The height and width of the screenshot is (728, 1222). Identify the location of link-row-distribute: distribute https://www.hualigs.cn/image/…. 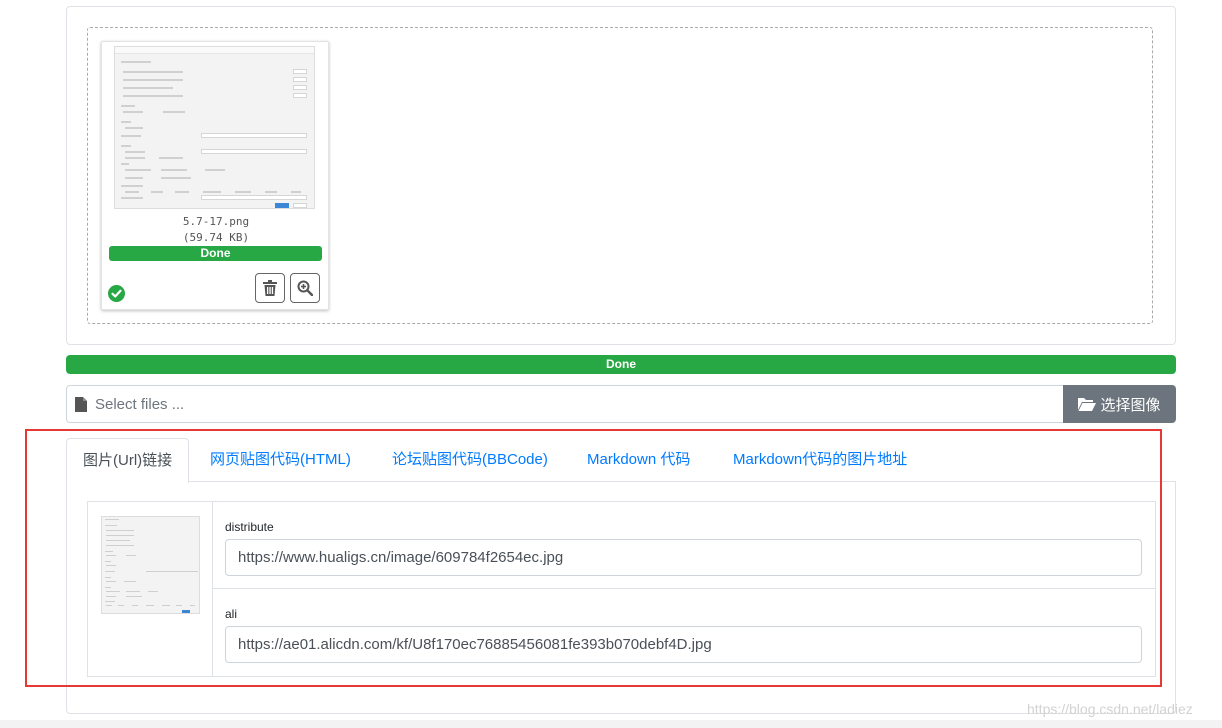
(684, 545).